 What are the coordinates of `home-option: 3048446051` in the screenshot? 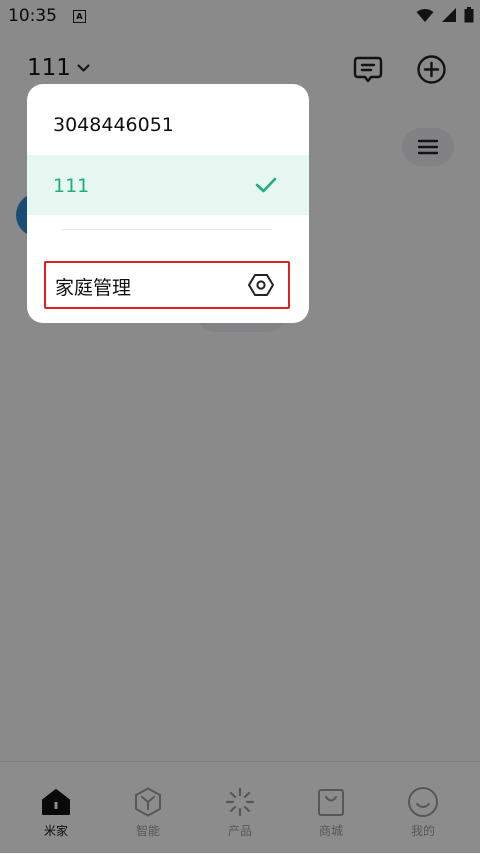 It's located at (168, 125).